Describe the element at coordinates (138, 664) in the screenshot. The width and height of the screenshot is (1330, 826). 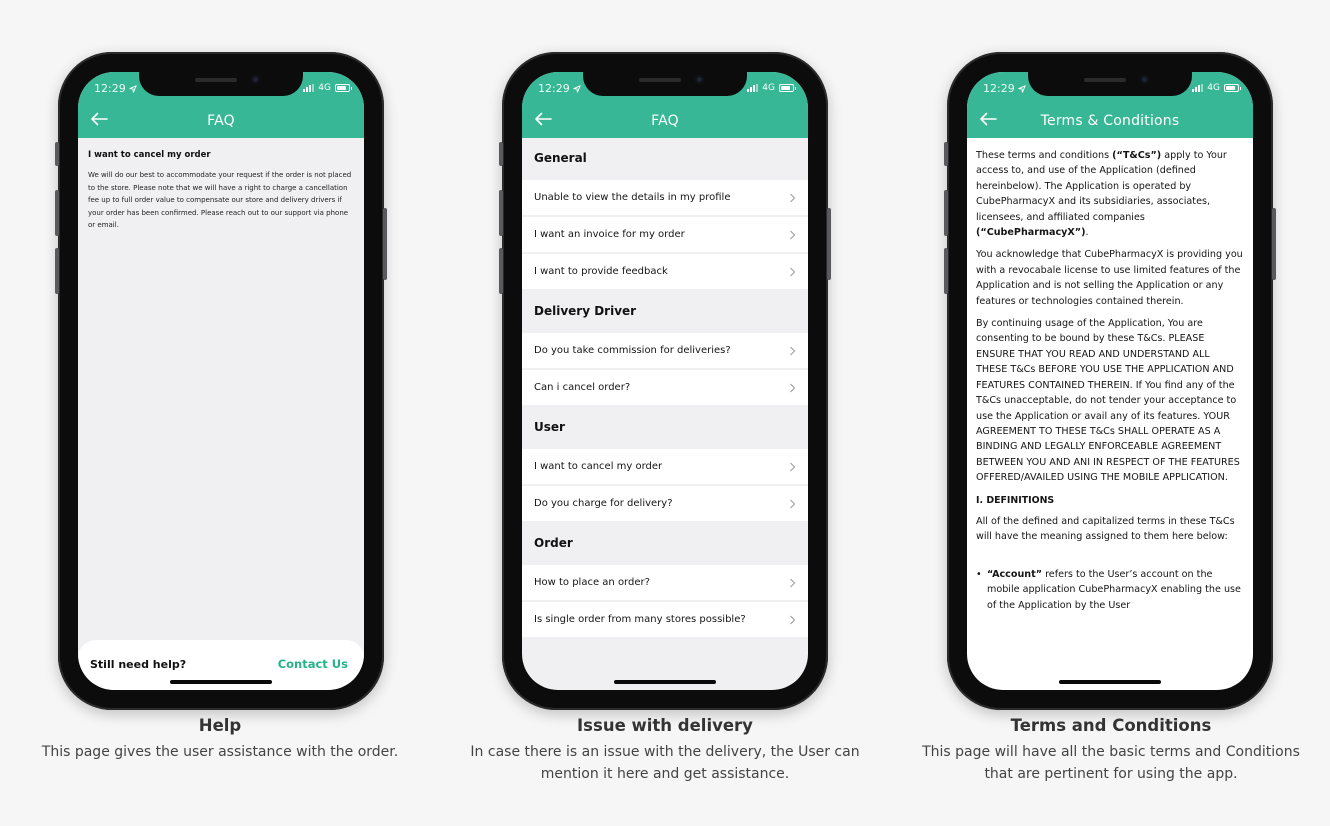
I see `still-need-help-text: Still need help?` at that location.